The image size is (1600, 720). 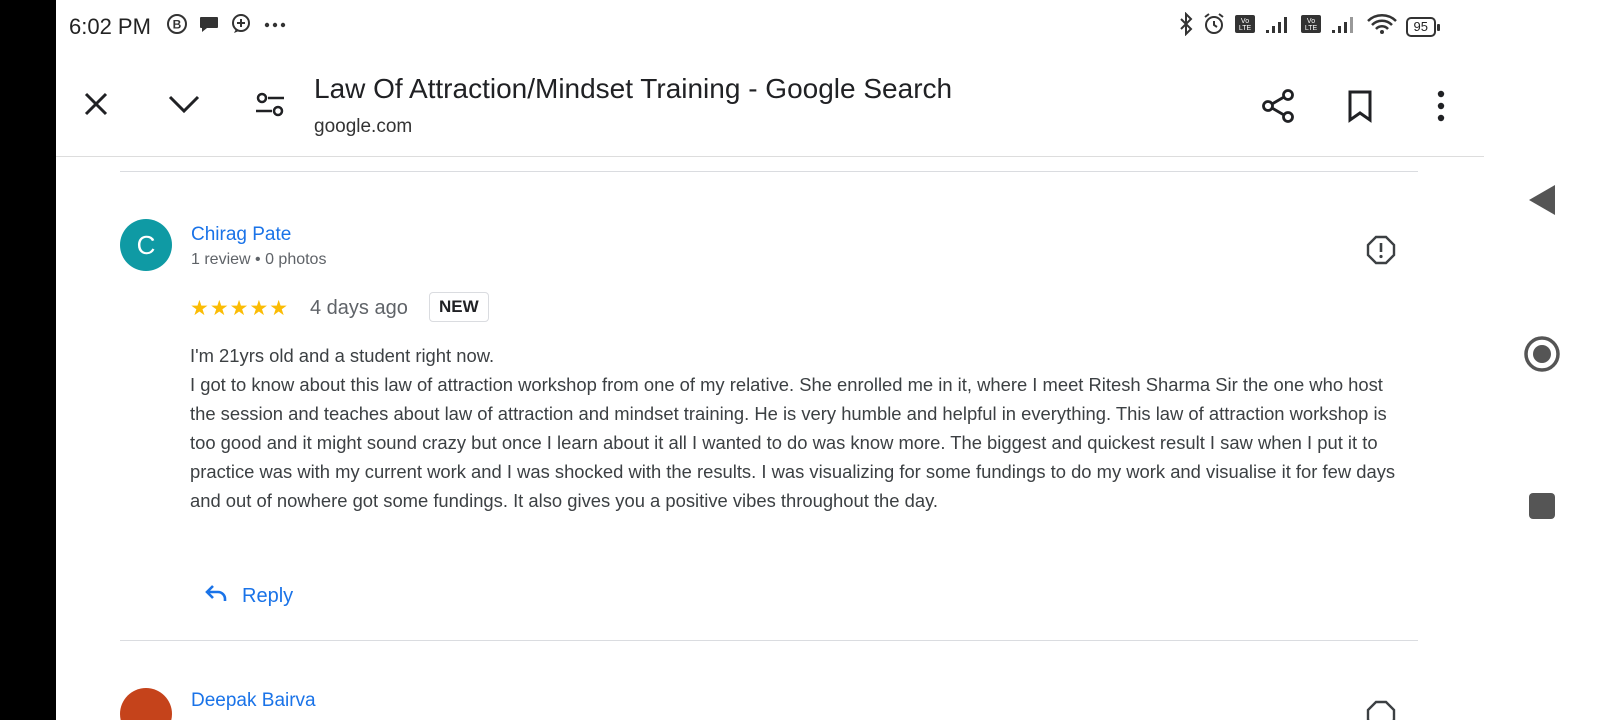 I want to click on reviewer-meta: 1 review • 0 photos, so click(x=259, y=259).